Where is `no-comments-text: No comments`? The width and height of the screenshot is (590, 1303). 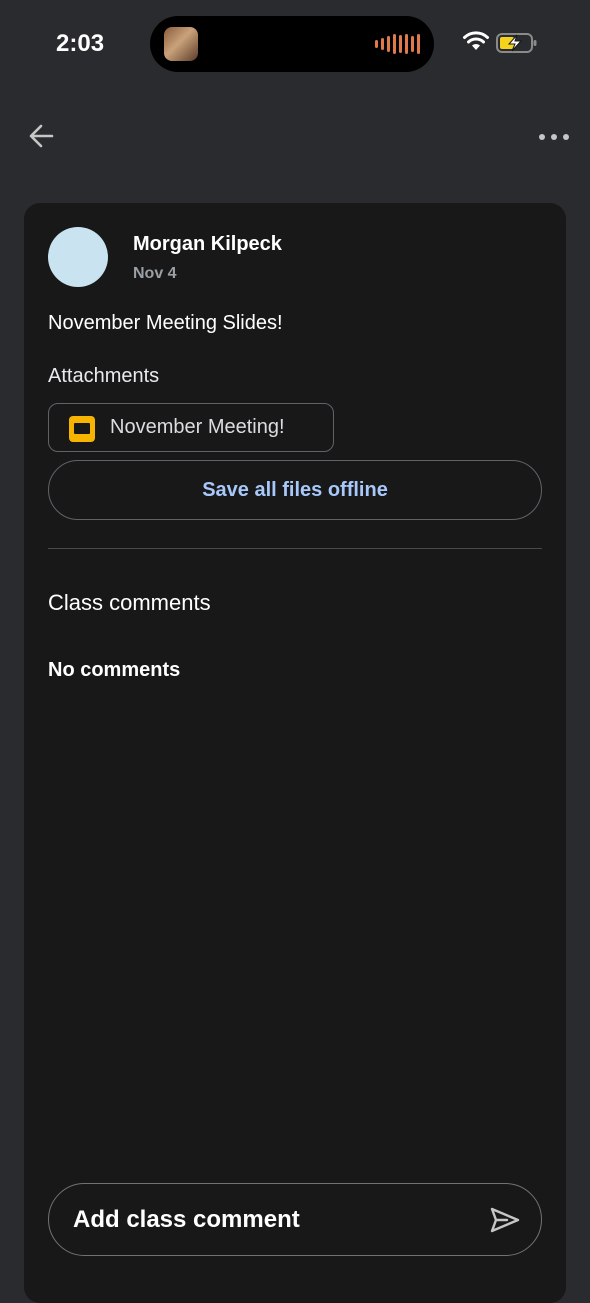
no-comments-text: No comments is located at coordinates (114, 670).